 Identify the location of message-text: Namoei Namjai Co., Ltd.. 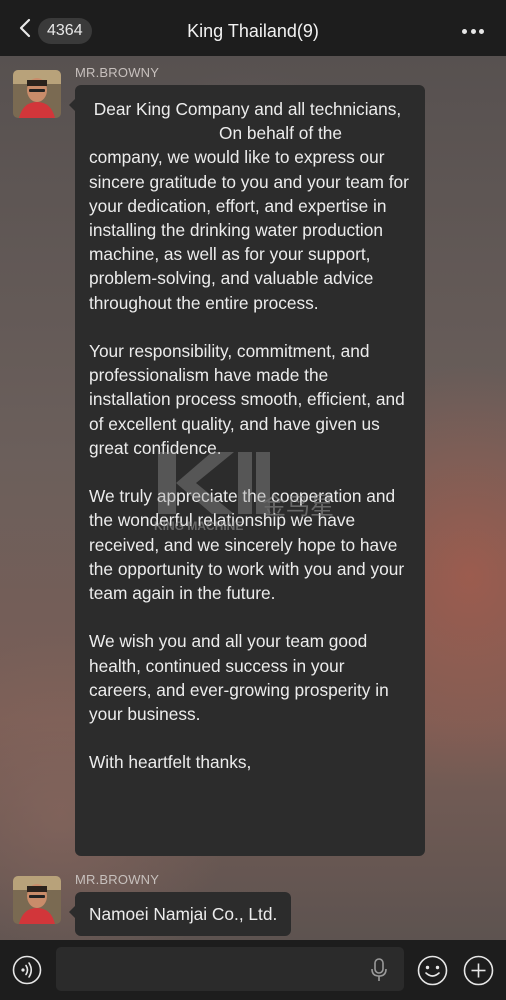
(183, 914).